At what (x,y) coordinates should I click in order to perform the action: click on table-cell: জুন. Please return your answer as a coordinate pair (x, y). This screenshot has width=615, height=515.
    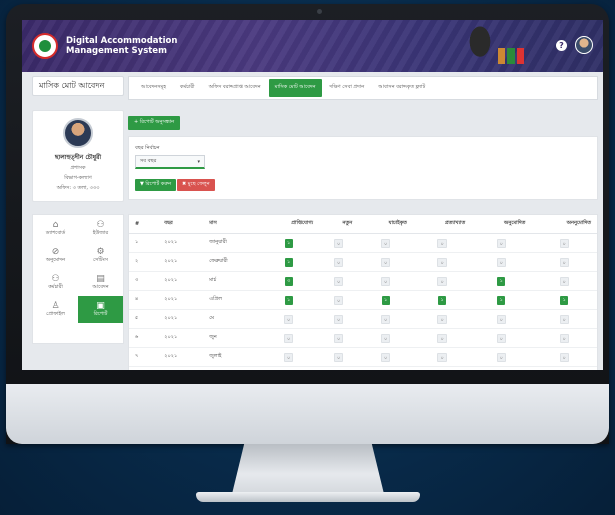
    Looking at the image, I should click on (231, 338).